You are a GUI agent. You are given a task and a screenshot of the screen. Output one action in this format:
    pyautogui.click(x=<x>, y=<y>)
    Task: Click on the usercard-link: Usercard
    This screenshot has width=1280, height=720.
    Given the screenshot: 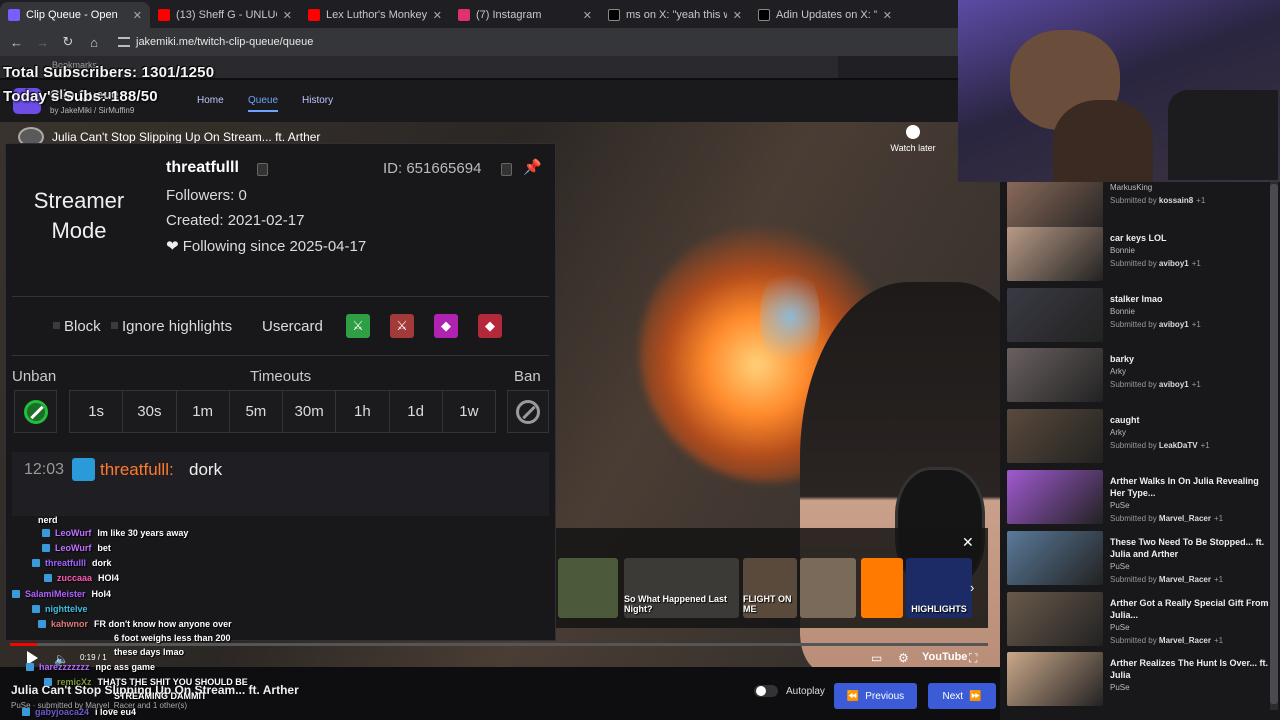 What is the action you would take?
    pyautogui.click(x=292, y=326)
    